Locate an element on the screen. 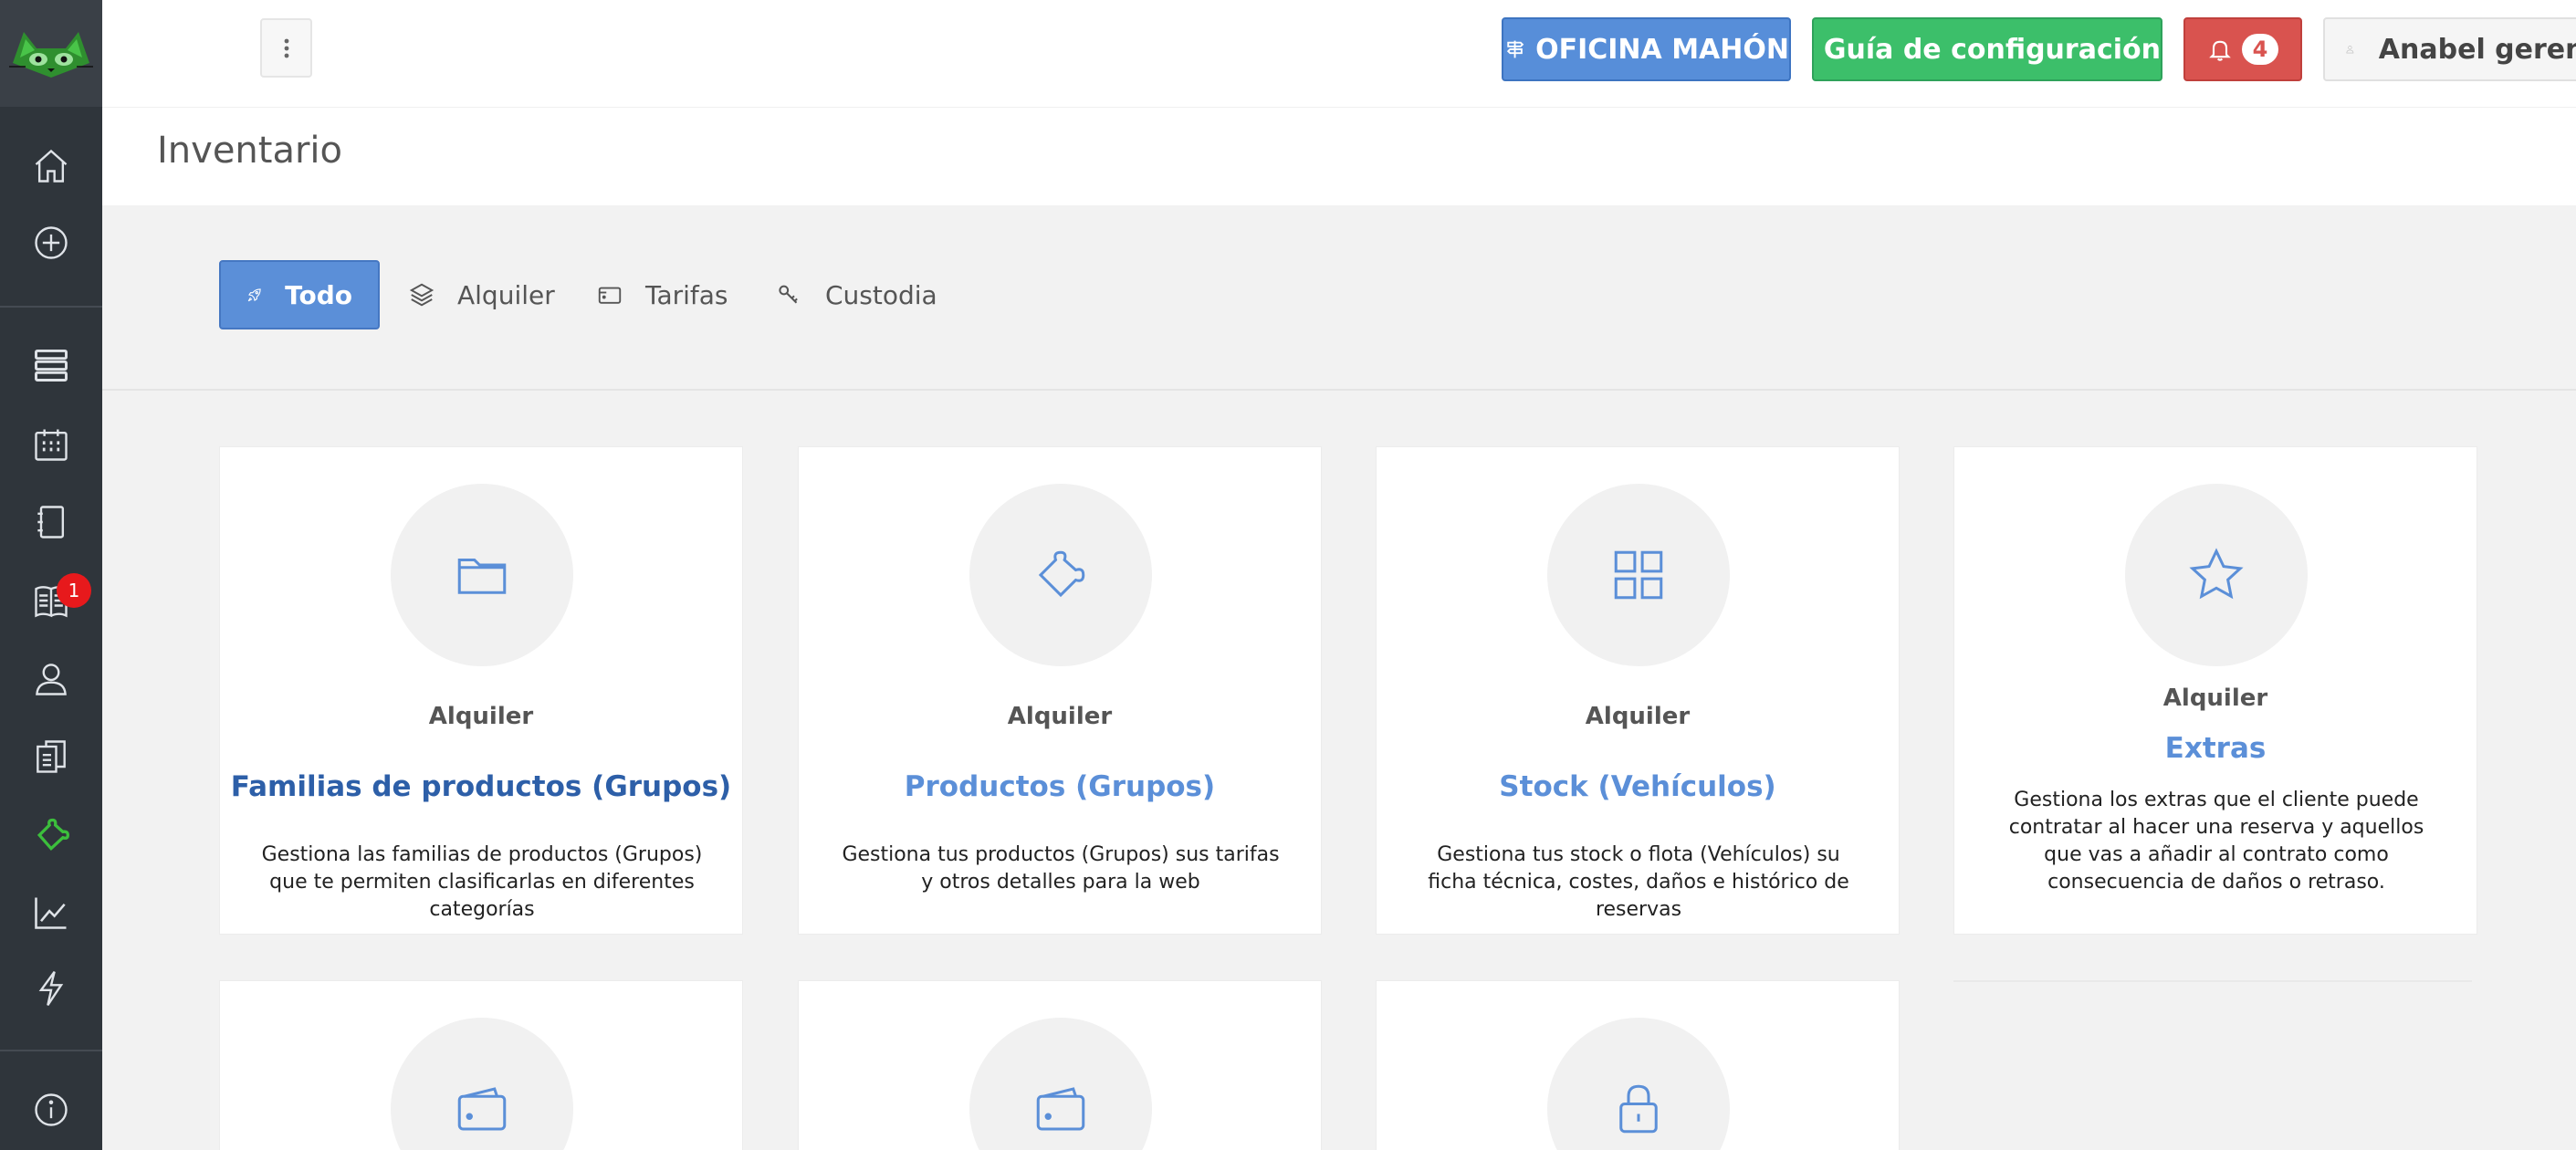 This screenshot has height=1150, width=2576. folder-icon is located at coordinates (482, 576).